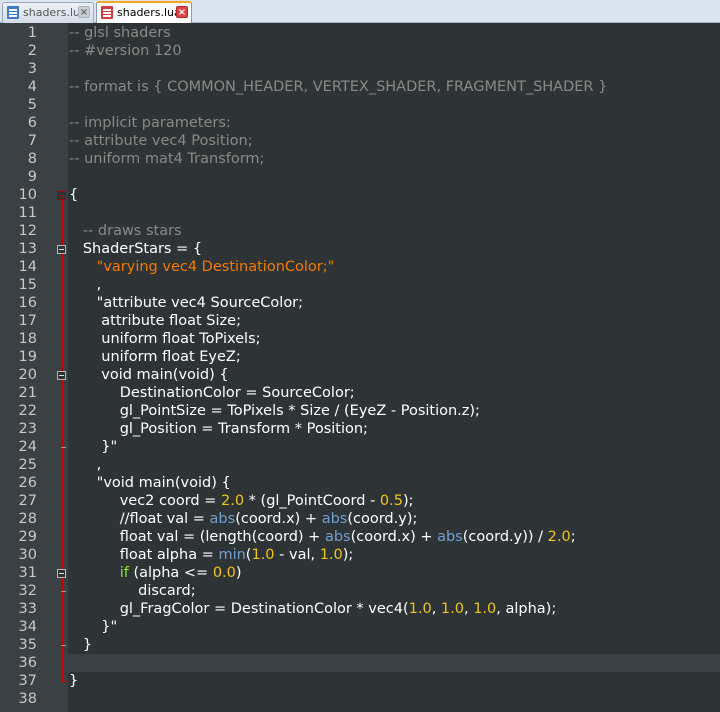 This screenshot has height=712, width=720. I want to click on line-code: float alpha = min(1.0 - val, 1.0);, so click(211, 555).